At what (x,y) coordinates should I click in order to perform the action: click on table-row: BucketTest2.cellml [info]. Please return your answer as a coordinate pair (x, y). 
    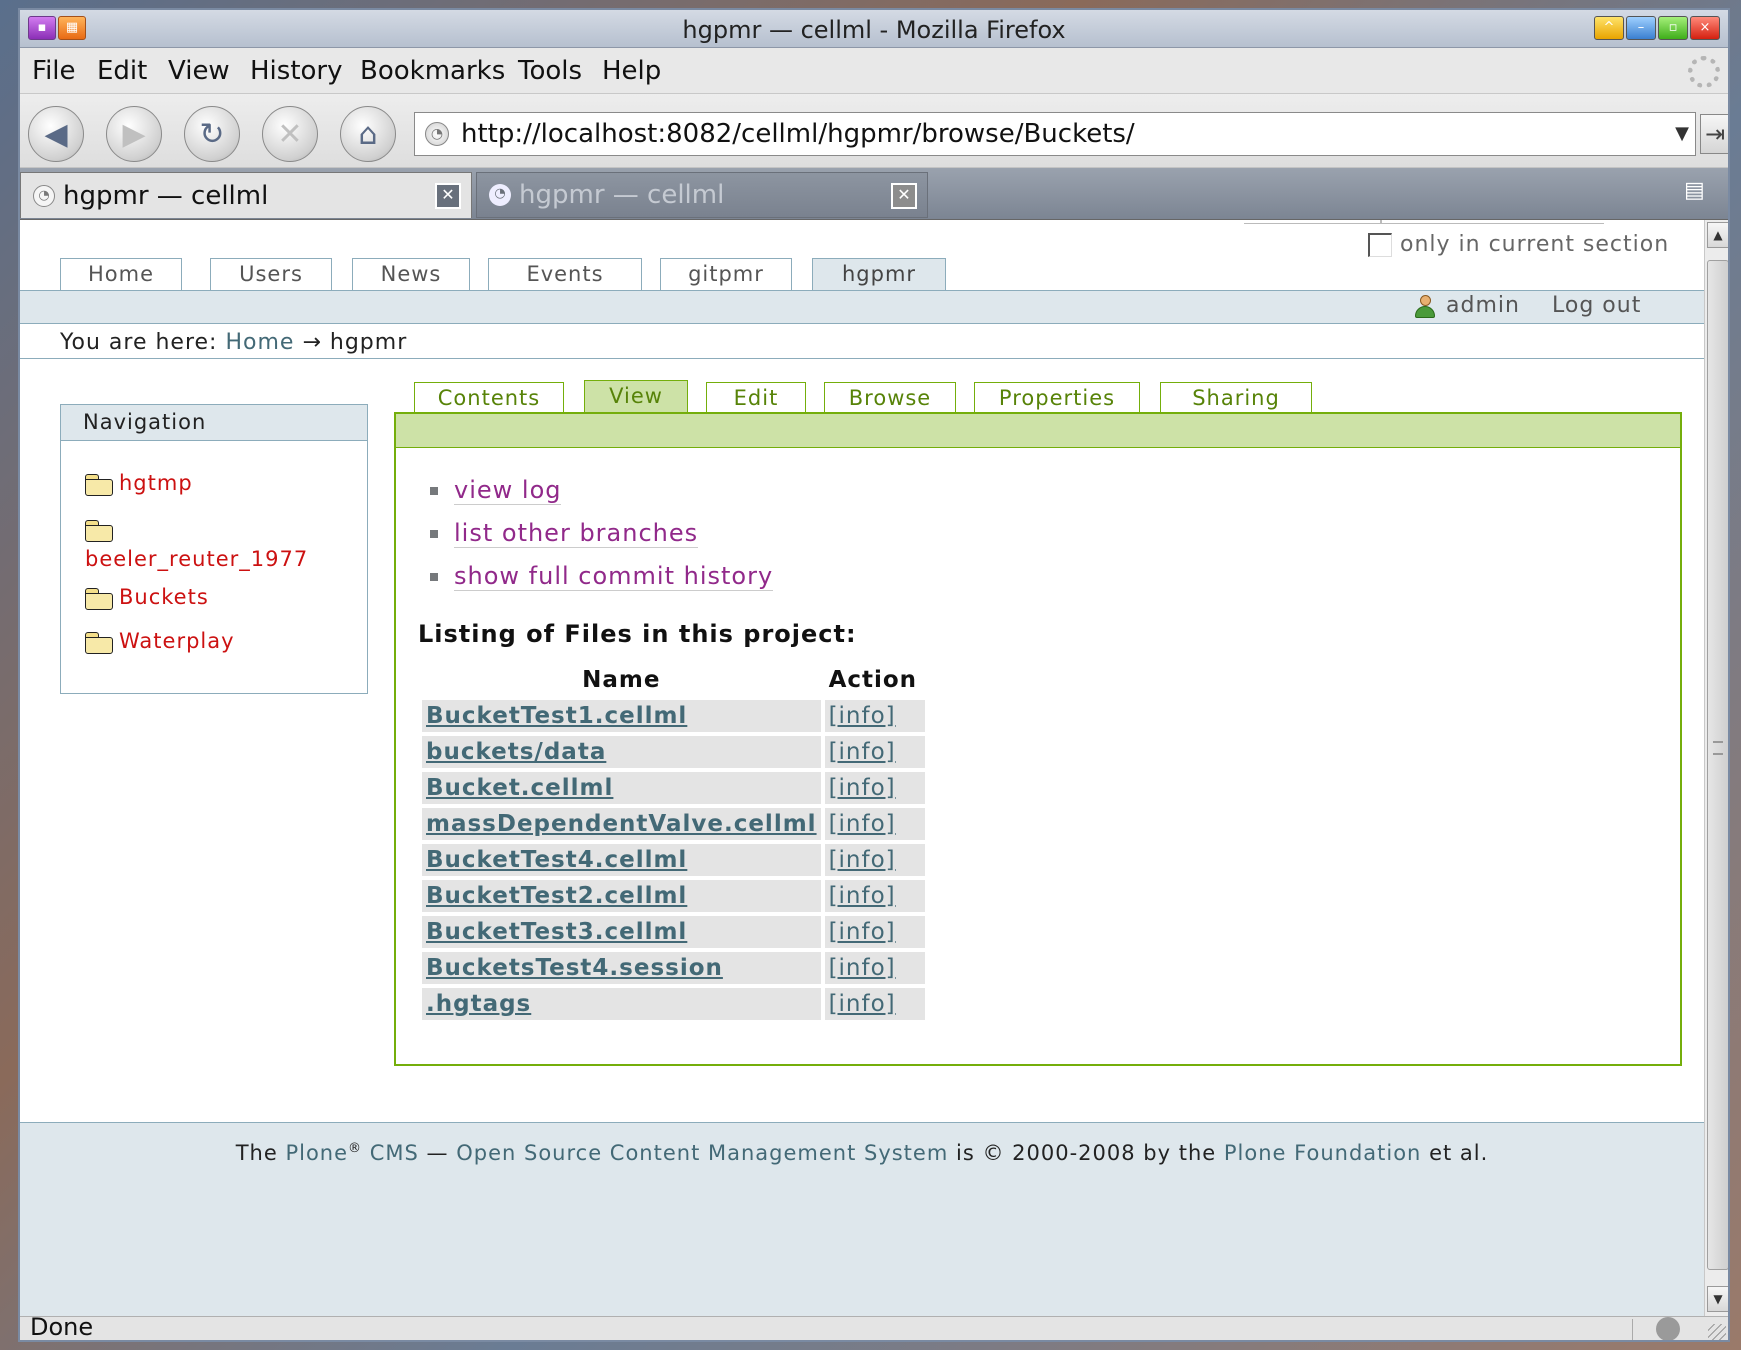
    Looking at the image, I should click on (674, 896).